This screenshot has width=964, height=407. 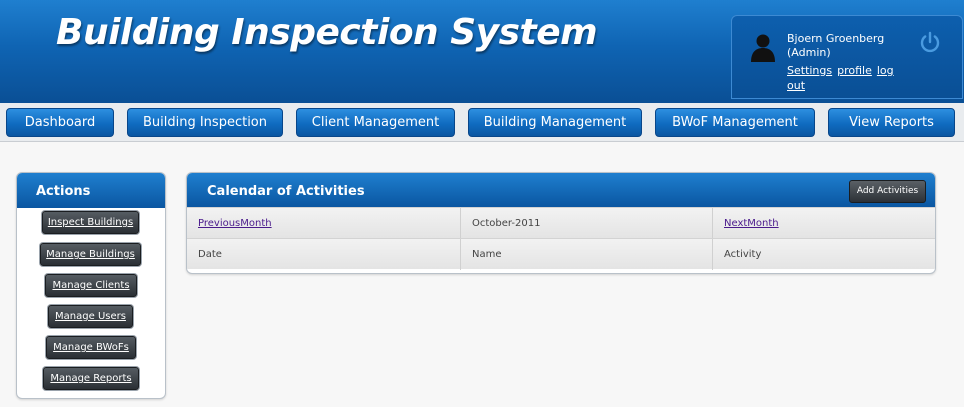 What do you see at coordinates (887, 191) in the screenshot?
I see `add-activities-button: Add Activities` at bounding box center [887, 191].